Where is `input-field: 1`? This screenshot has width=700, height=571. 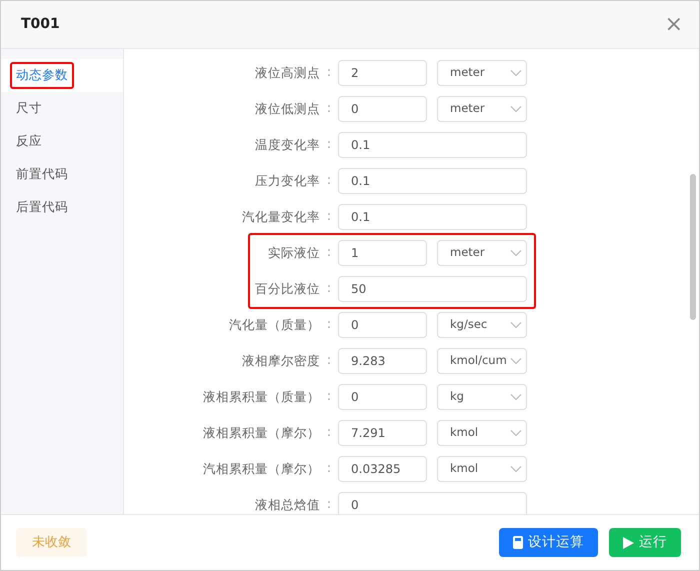 input-field: 1 is located at coordinates (382, 253).